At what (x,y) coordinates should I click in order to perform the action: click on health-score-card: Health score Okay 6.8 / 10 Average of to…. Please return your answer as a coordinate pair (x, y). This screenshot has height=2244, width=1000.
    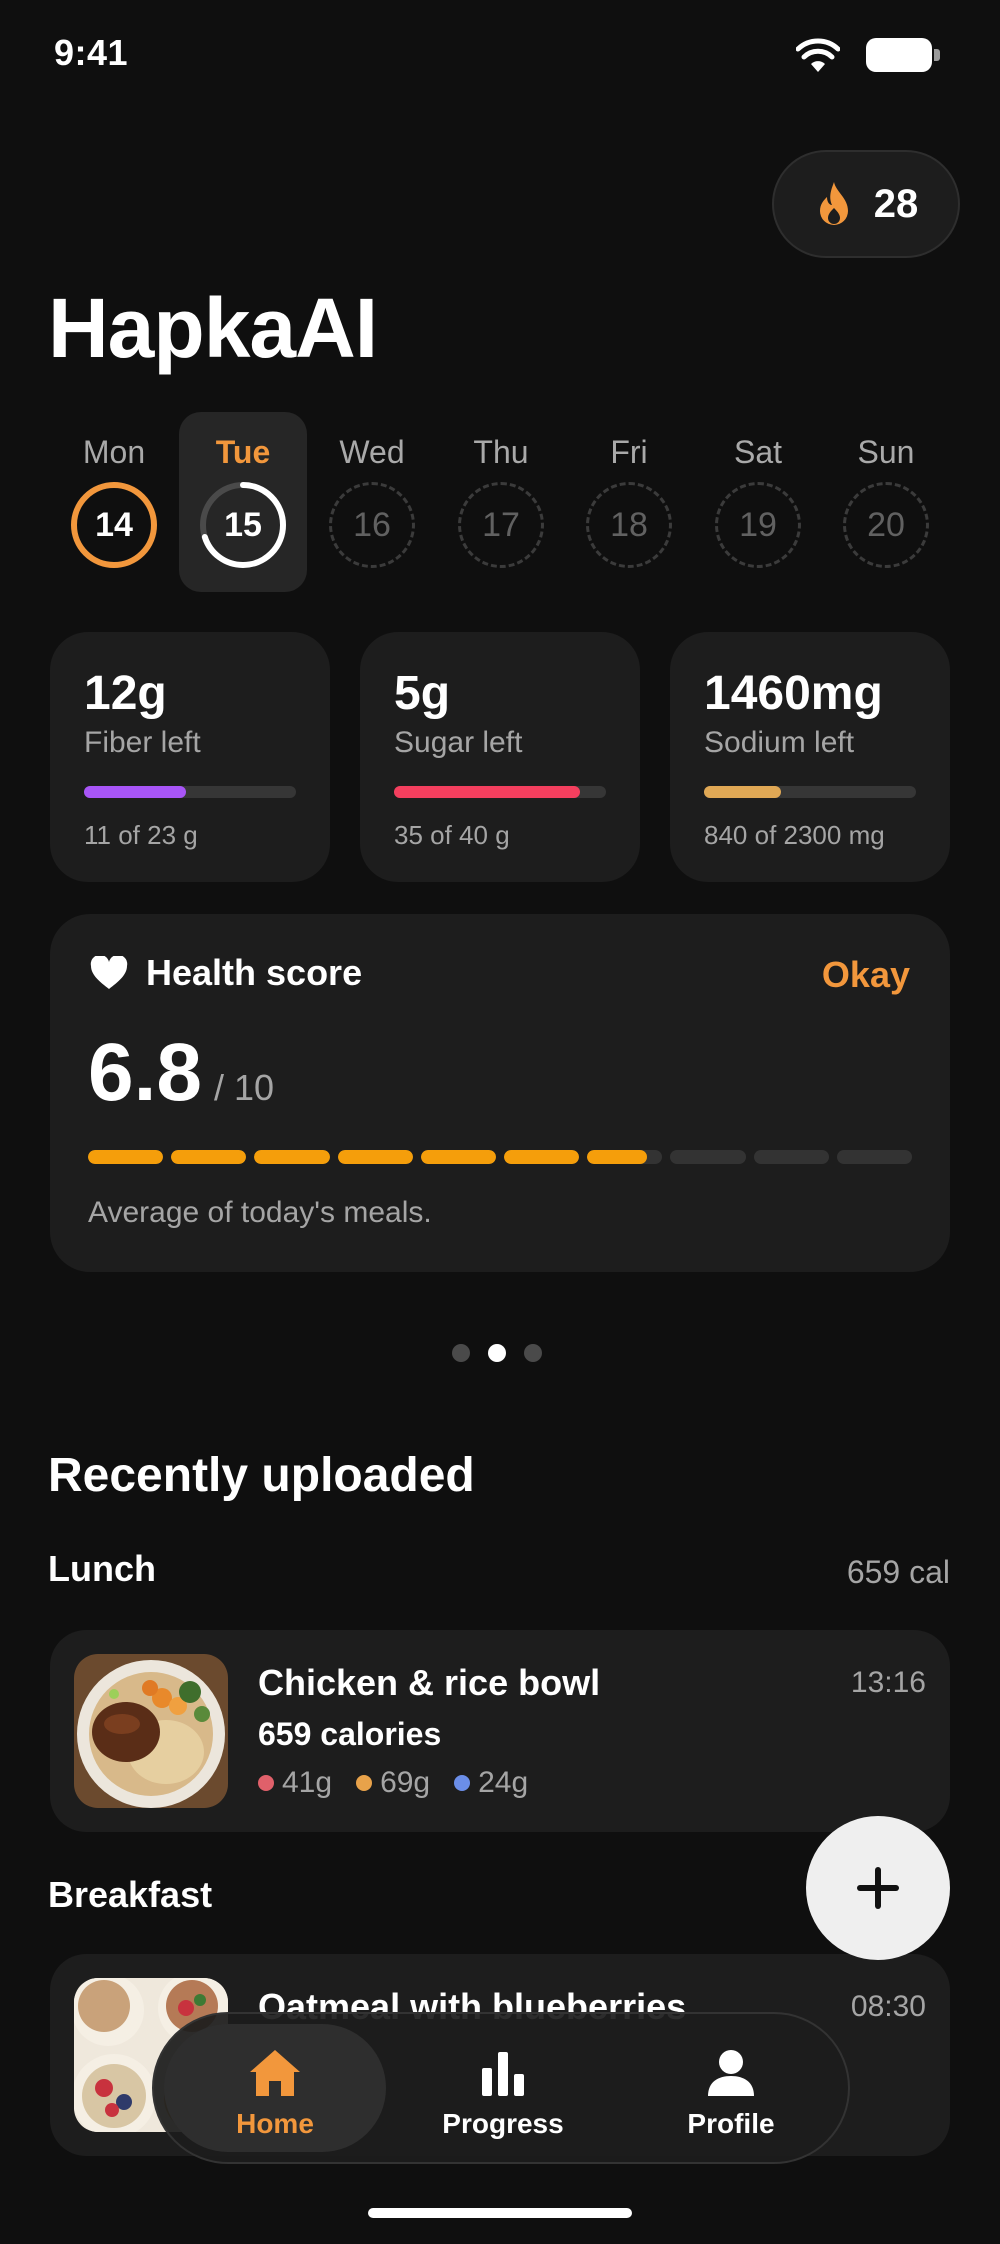
    Looking at the image, I should click on (500, 1093).